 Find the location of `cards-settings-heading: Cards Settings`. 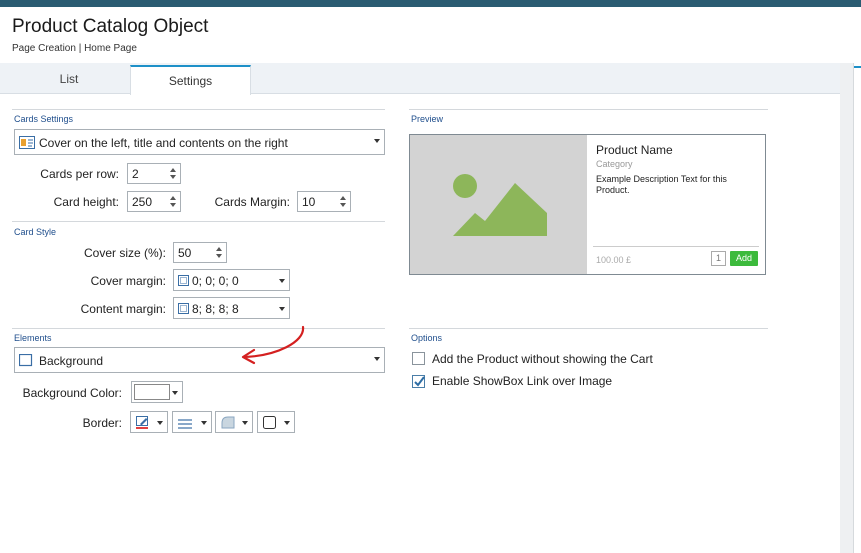

cards-settings-heading: Cards Settings is located at coordinates (44, 119).